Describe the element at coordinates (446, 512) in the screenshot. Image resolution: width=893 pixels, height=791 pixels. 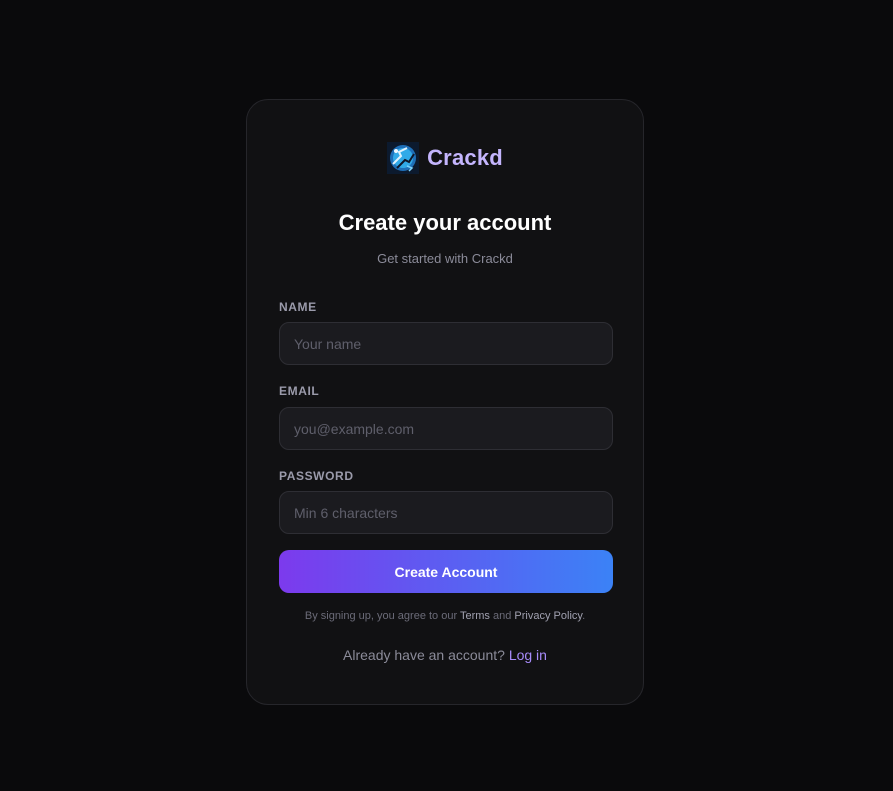
I see `password-input` at that location.